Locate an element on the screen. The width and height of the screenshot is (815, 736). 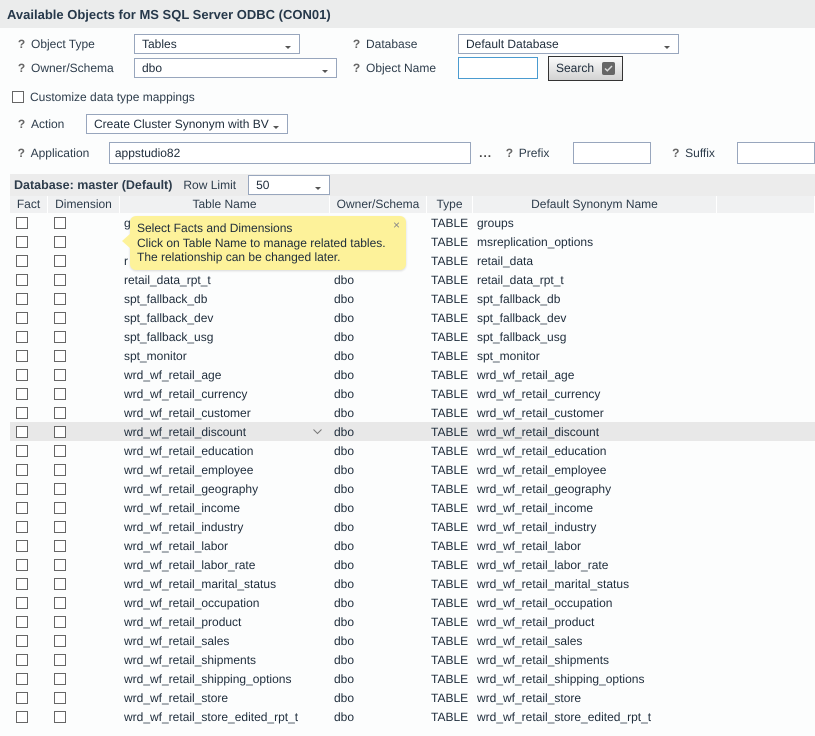
table-name-link: spt_fallback_dev is located at coordinates (169, 317).